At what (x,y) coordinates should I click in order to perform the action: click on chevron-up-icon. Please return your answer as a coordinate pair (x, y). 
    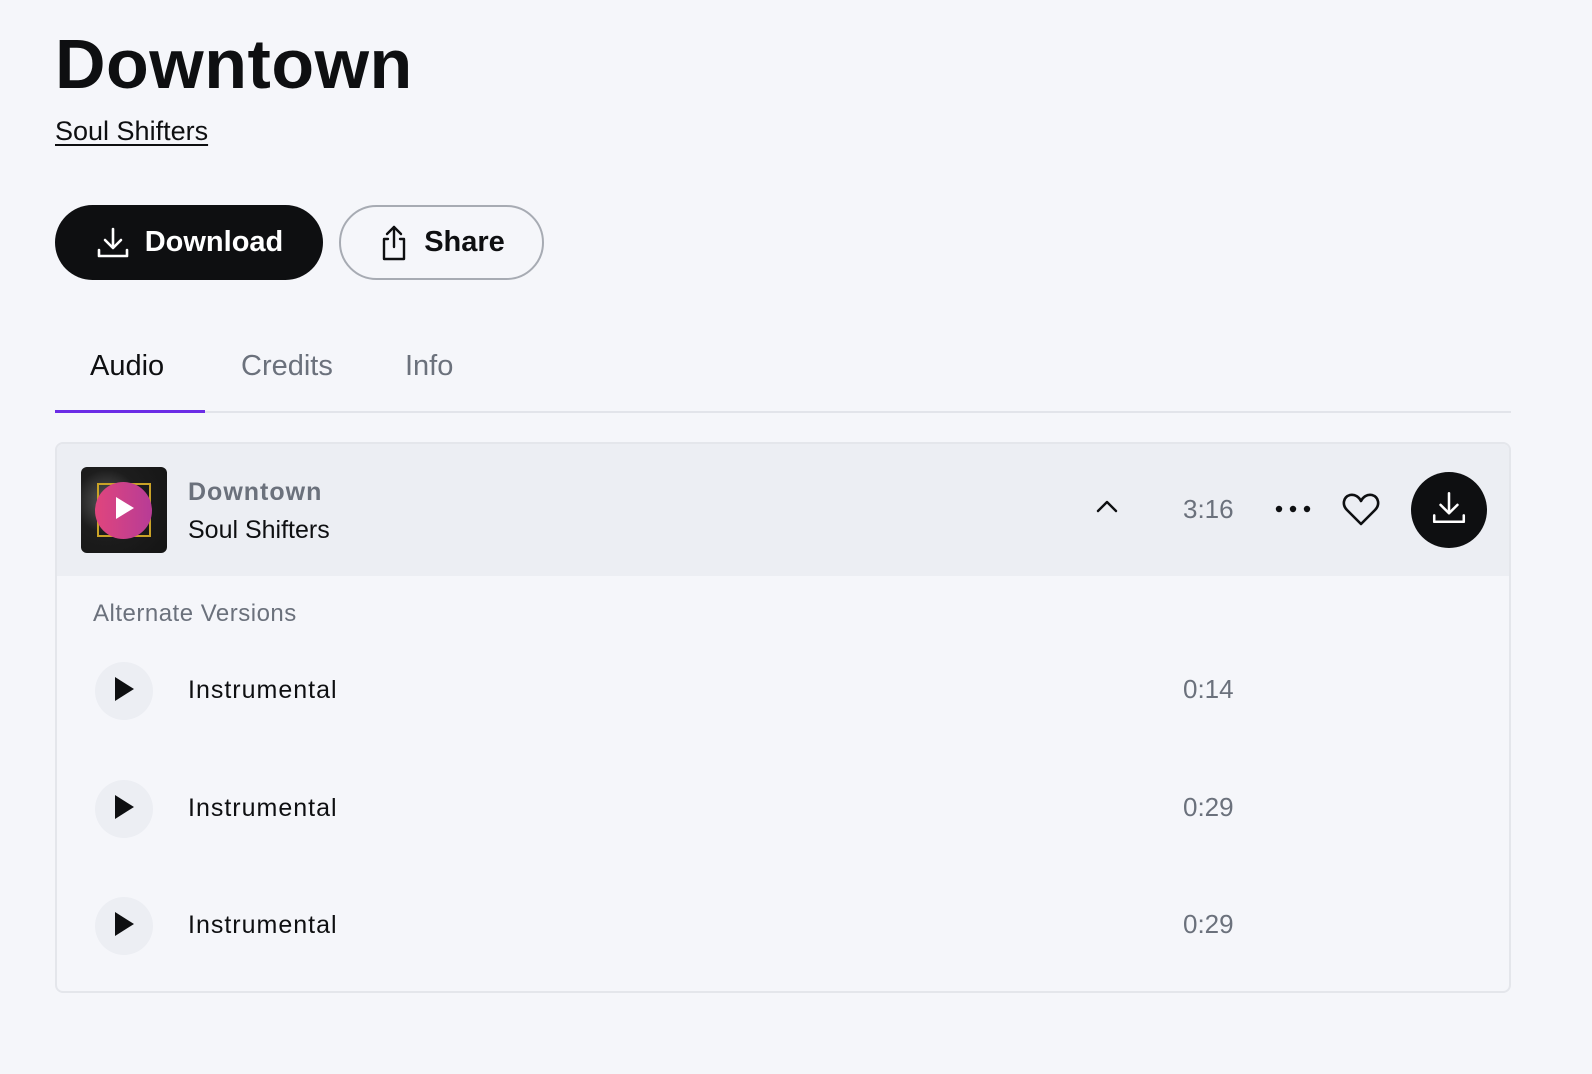
    Looking at the image, I should click on (1107, 506).